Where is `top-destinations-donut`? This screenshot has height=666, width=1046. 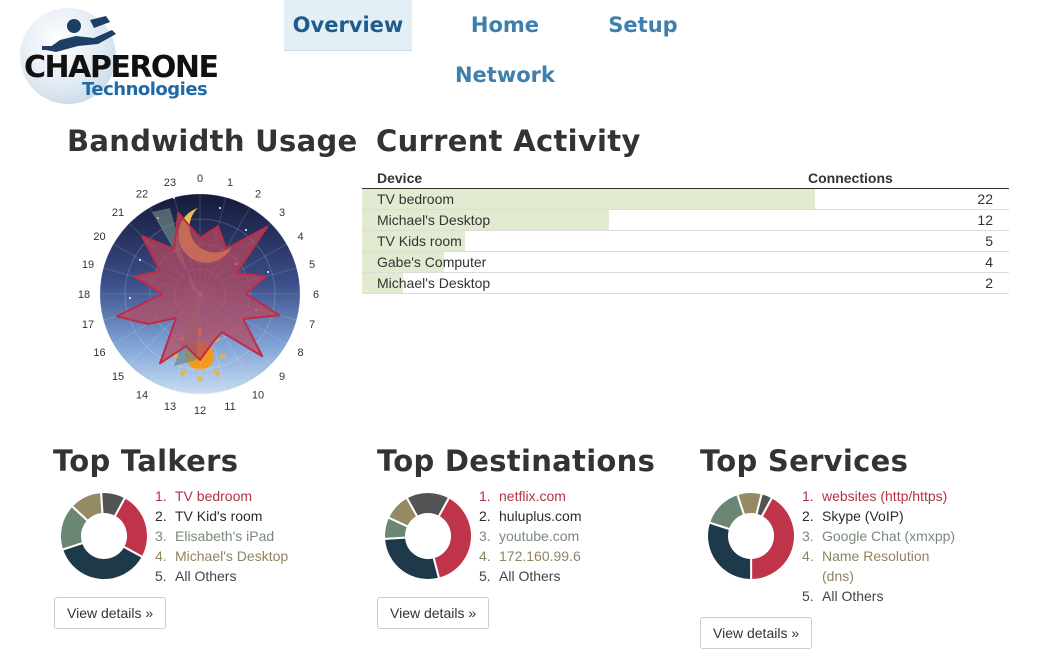 top-destinations-donut is located at coordinates (428, 536).